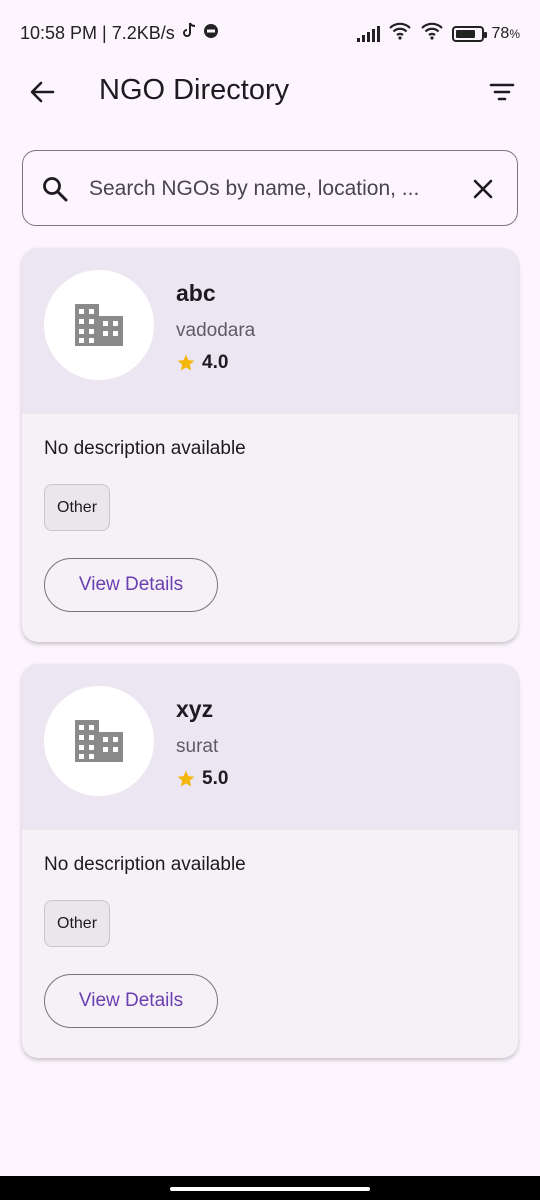  What do you see at coordinates (215, 362) in the screenshot?
I see `rating-value: 4.0` at bounding box center [215, 362].